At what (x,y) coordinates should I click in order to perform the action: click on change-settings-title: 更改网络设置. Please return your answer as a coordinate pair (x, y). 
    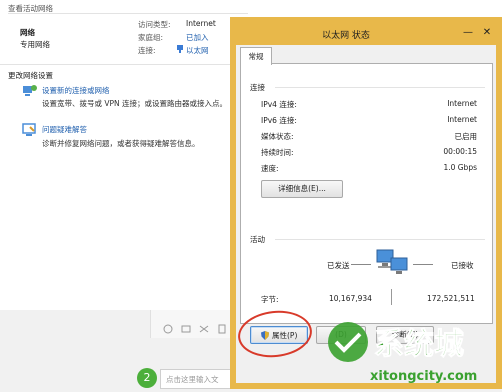
    Looking at the image, I should click on (30, 75).